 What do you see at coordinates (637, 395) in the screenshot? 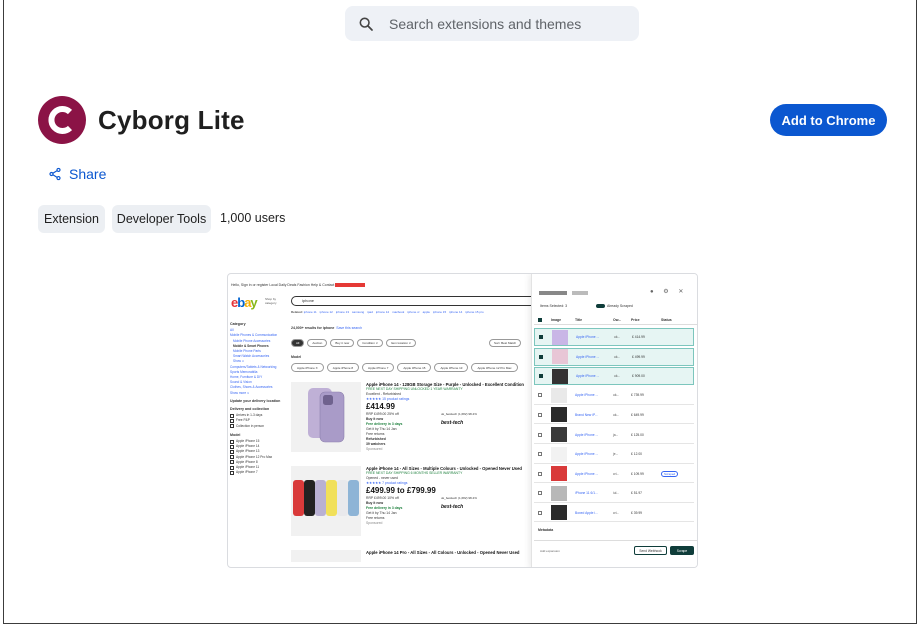
I see `row-price: £ 739.99` at bounding box center [637, 395].